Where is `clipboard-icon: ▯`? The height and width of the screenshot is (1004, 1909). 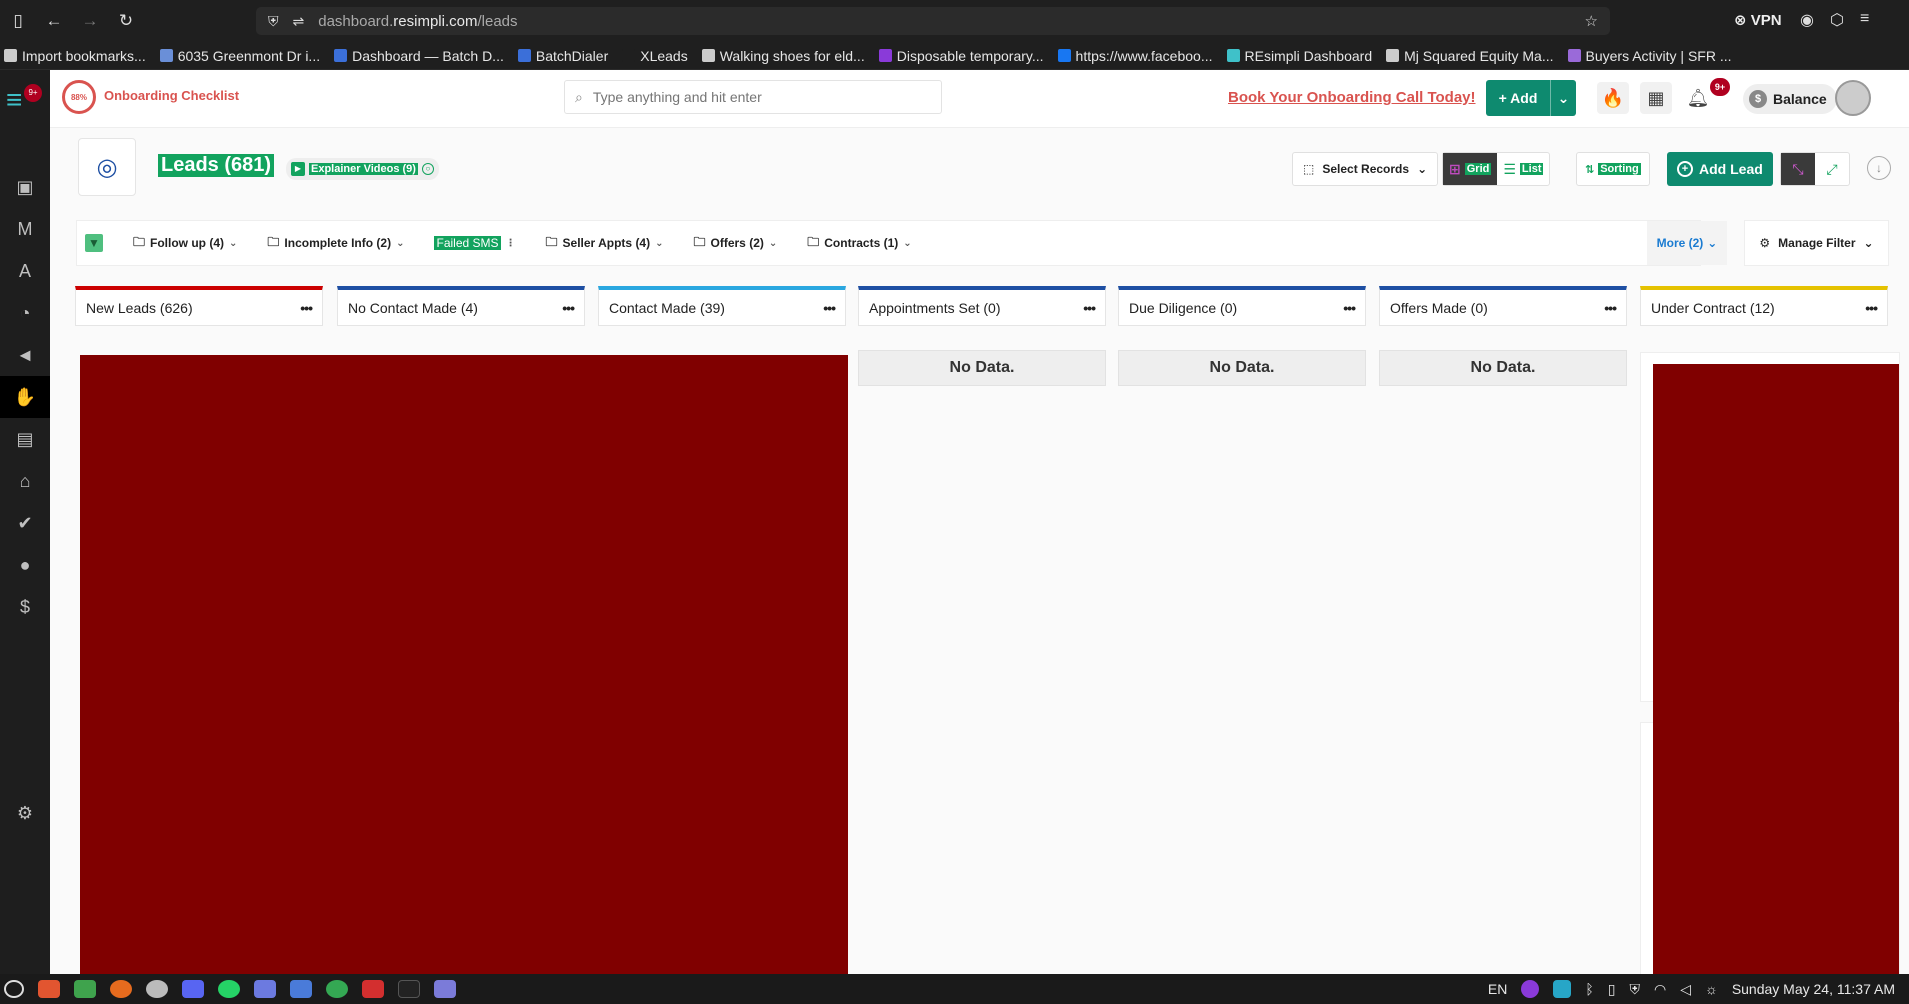
clipboard-icon: ▯ is located at coordinates (1612, 989).